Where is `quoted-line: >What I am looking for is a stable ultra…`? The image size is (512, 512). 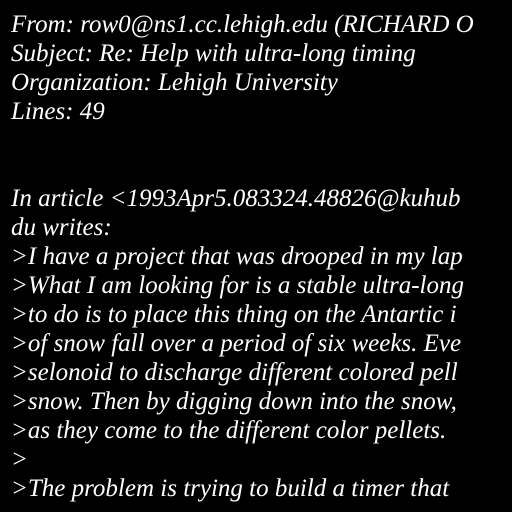 quoted-line: >What I am looking for is a stable ultra… is located at coordinates (237, 285).